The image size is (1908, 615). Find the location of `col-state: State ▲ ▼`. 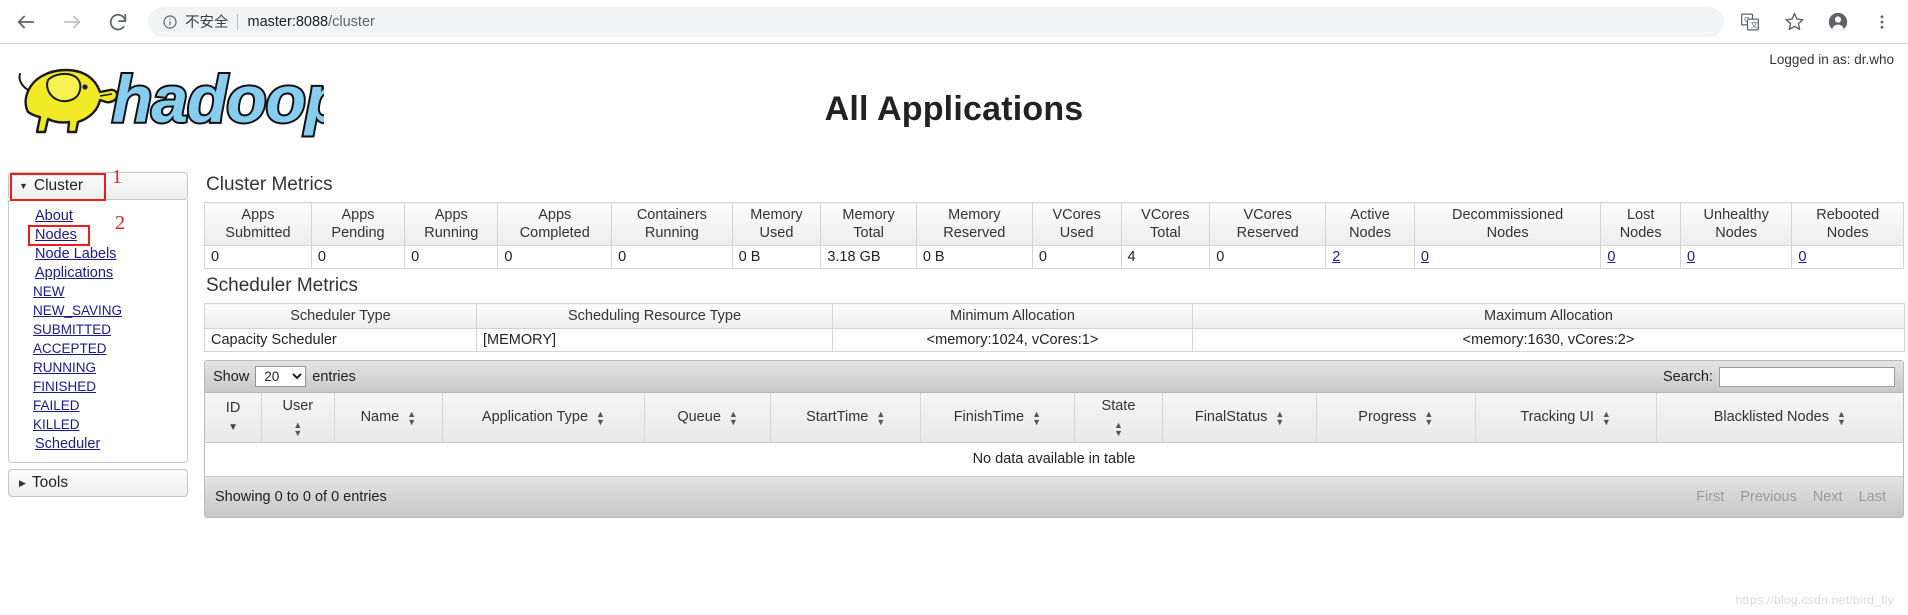

col-state: State ▲ ▼ is located at coordinates (1119, 418).